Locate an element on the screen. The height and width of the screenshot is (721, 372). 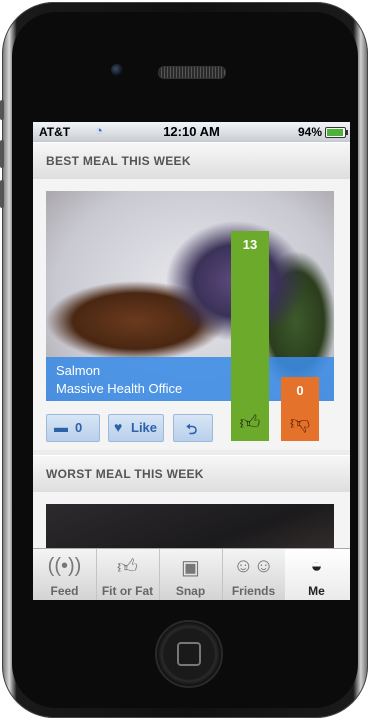
tab-label: Friends is located at coordinates (253, 591).